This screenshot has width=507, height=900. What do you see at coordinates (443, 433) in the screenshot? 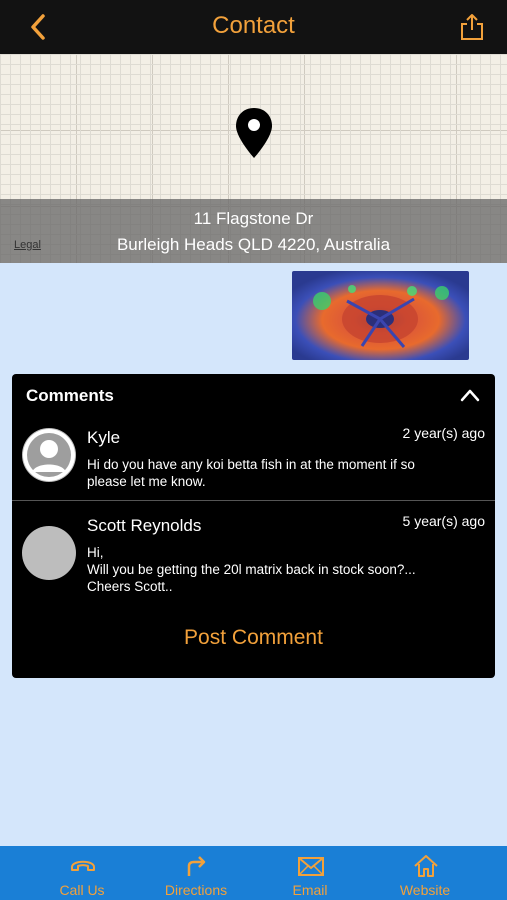
I see `comment-time: 2 year(s) ago` at bounding box center [443, 433].